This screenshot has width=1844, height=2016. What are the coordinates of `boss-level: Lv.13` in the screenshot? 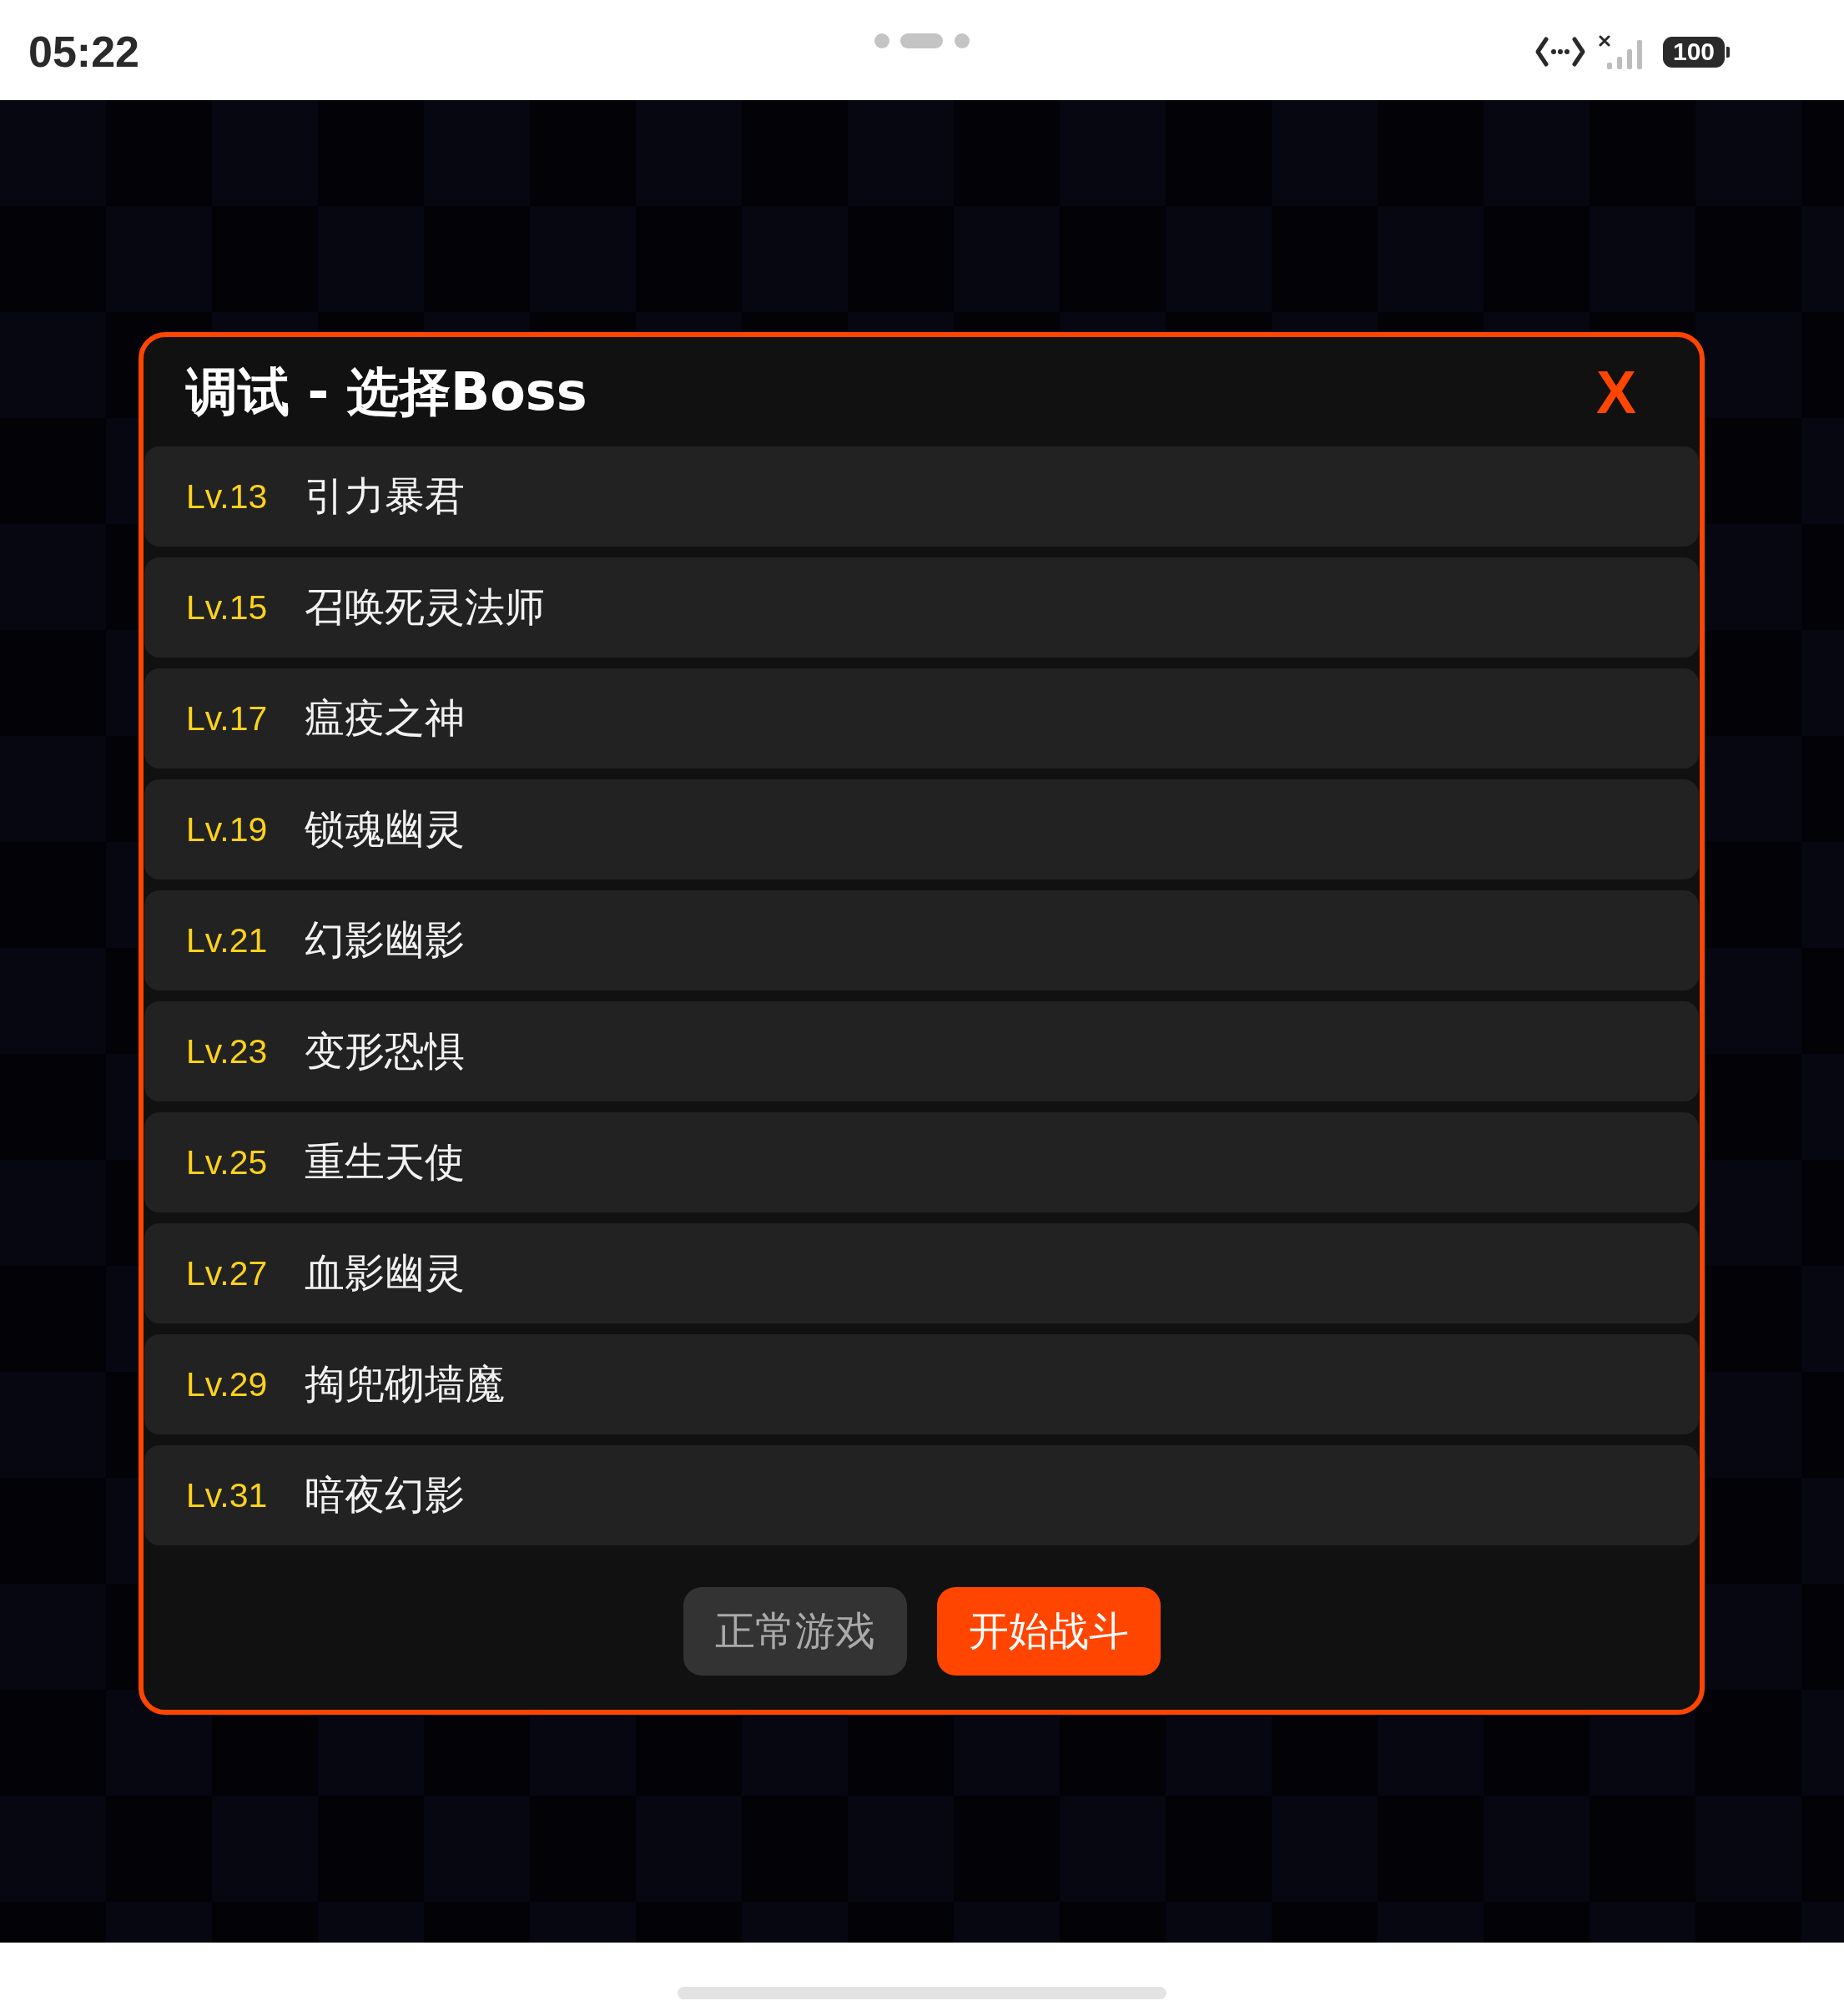 It's located at (228, 496).